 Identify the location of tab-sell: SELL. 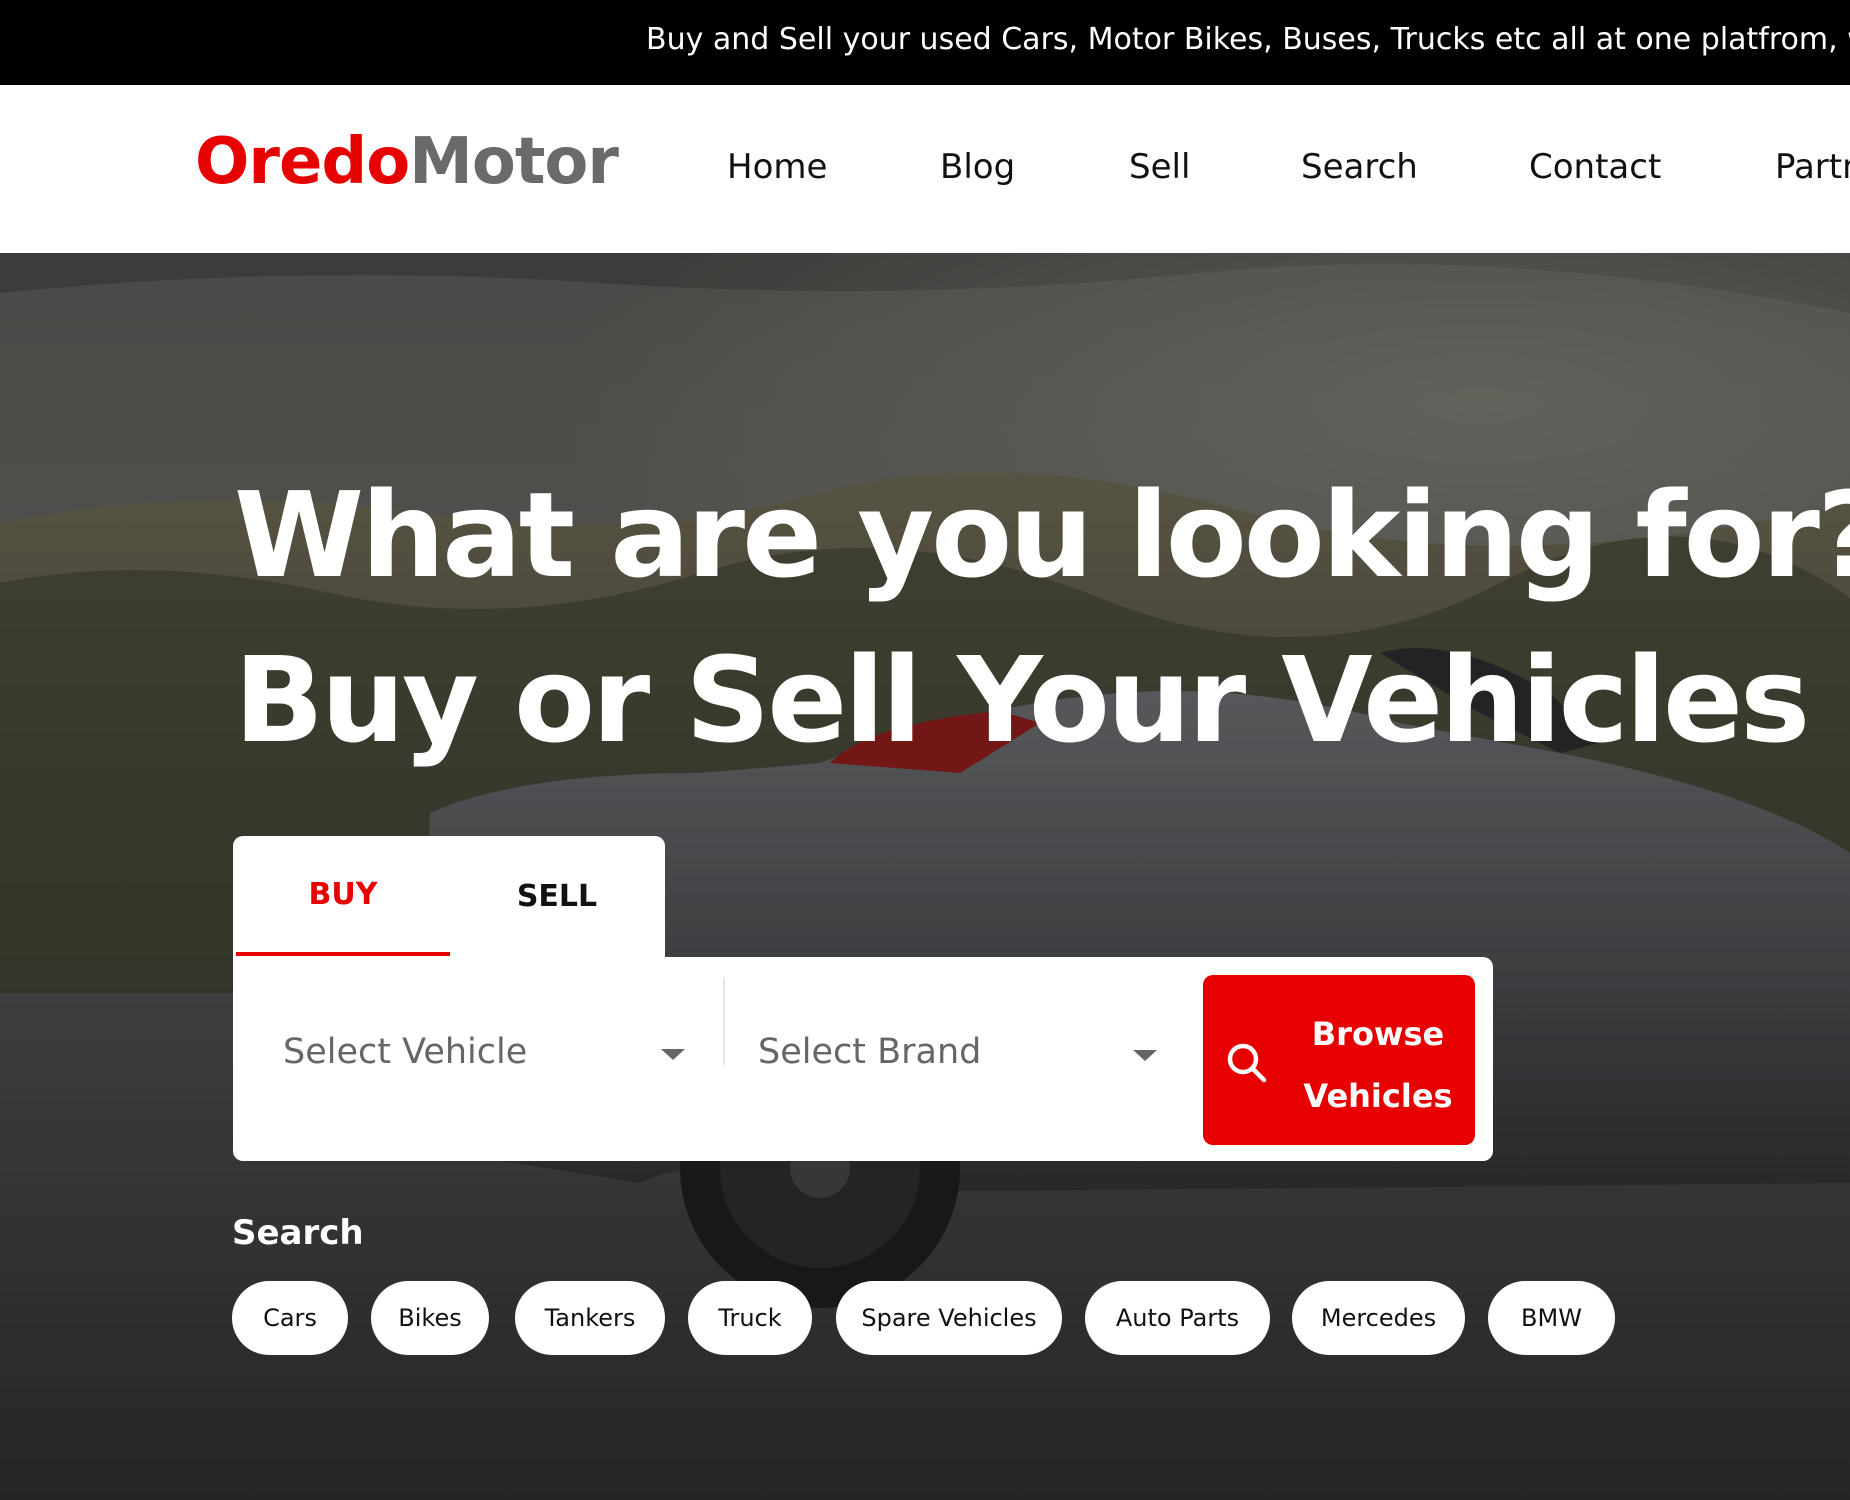
(557, 896).